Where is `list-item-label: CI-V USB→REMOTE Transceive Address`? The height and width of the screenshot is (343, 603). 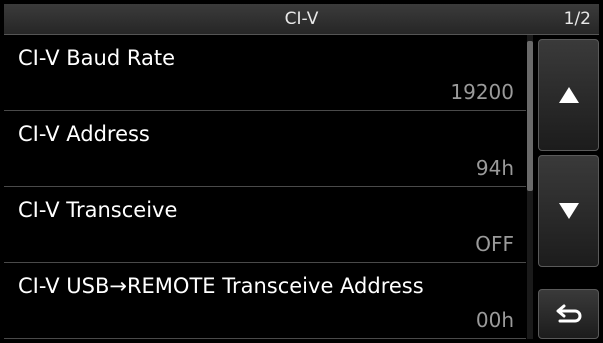 list-item-label: CI-V USB→REMOTE Transceive Address is located at coordinates (221, 286).